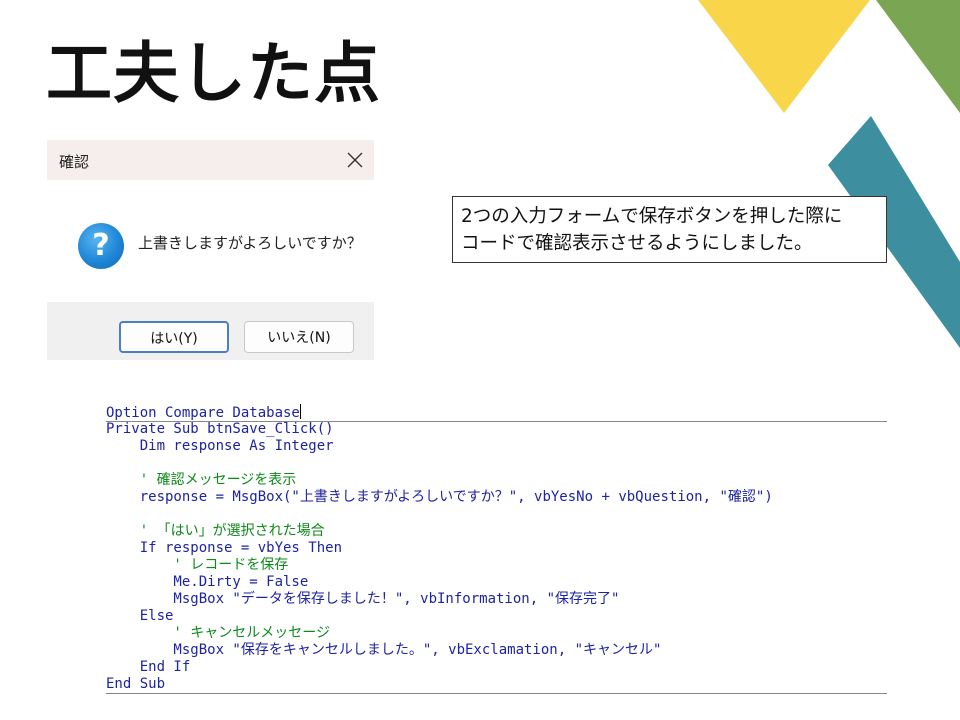  Describe the element at coordinates (140, 616) in the screenshot. I see `code-line: Else` at that location.